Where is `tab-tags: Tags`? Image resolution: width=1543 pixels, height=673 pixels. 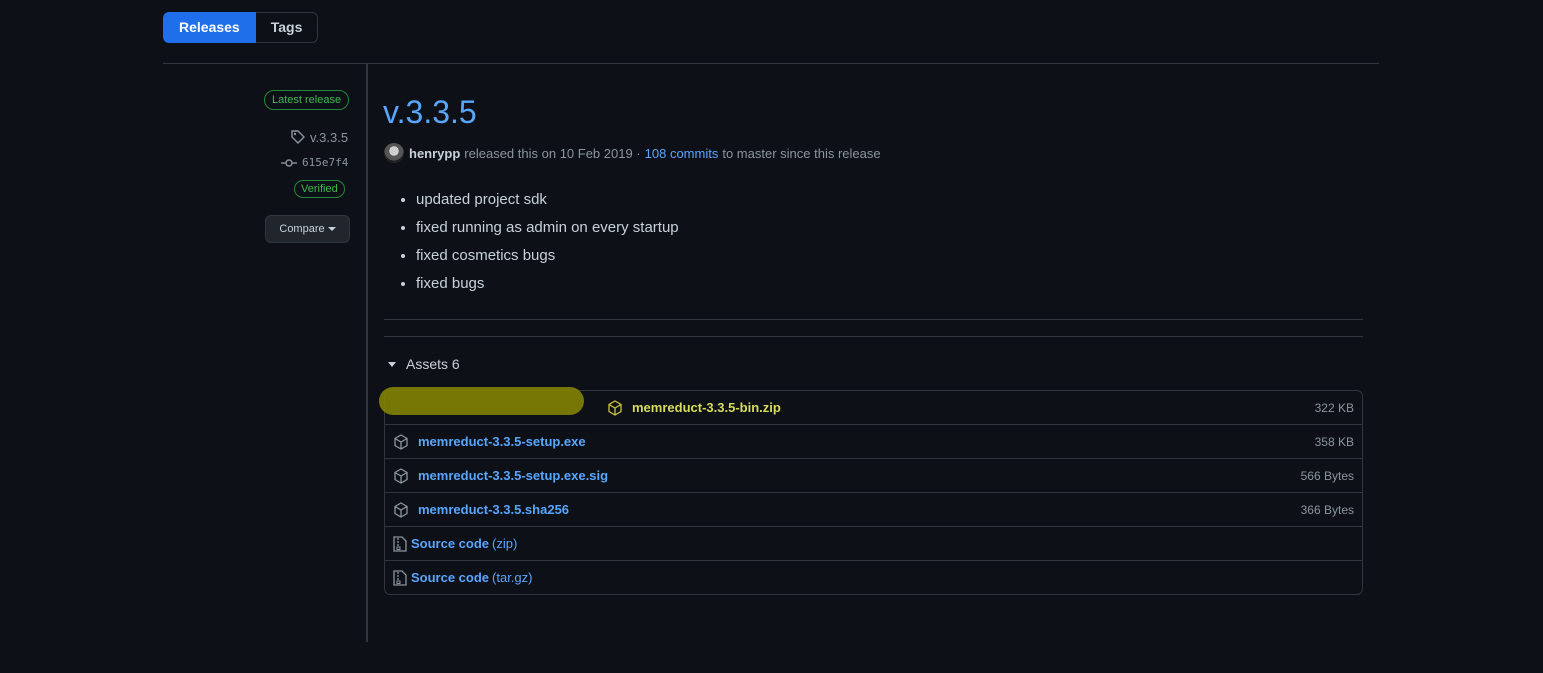 tab-tags: Tags is located at coordinates (287, 27).